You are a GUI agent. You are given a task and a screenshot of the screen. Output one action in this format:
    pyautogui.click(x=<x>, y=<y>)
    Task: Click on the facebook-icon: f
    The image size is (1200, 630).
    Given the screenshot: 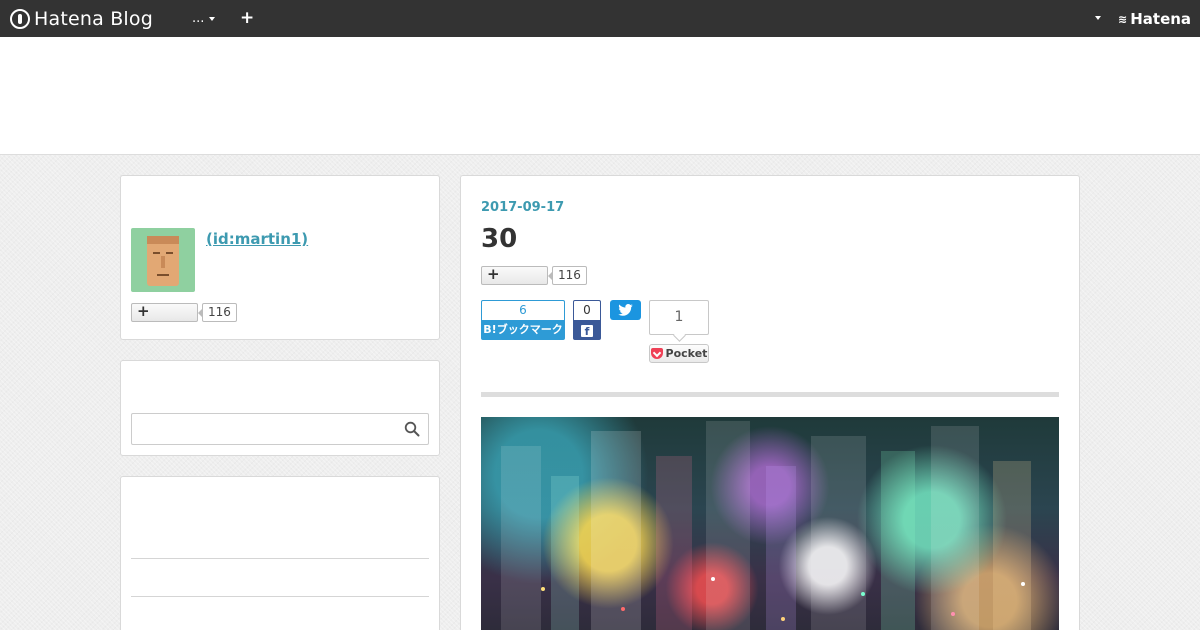 What is the action you would take?
    pyautogui.click(x=587, y=331)
    